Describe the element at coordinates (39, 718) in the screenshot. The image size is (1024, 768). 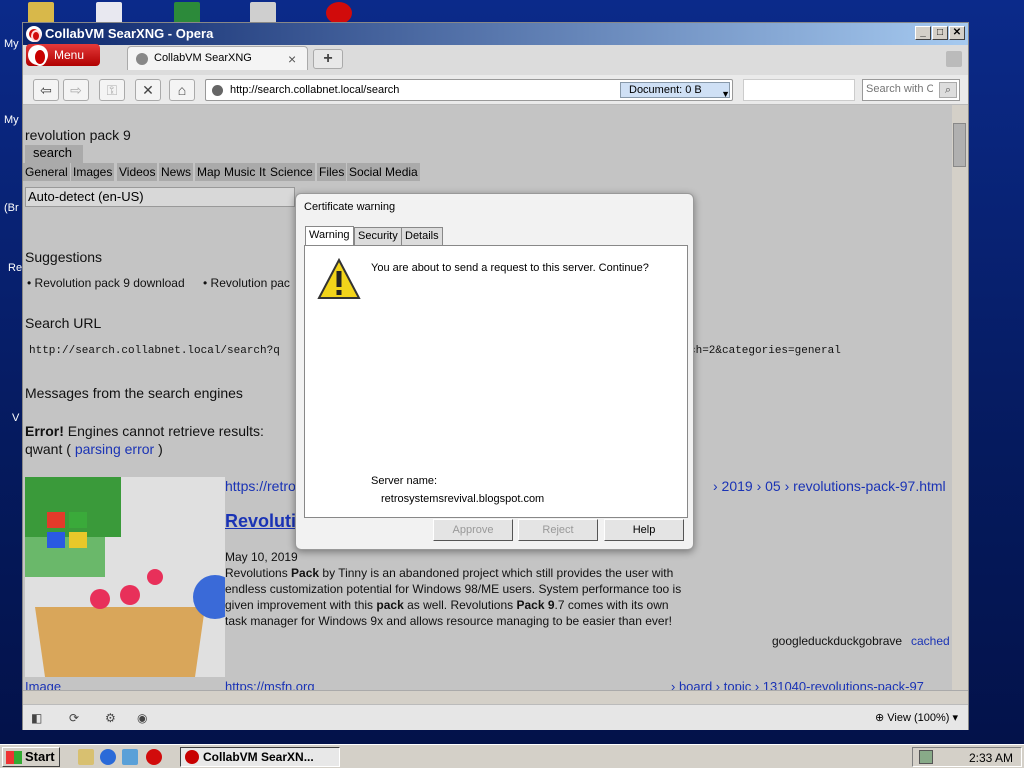
I see `panel-toggle-icon: ◧` at that location.